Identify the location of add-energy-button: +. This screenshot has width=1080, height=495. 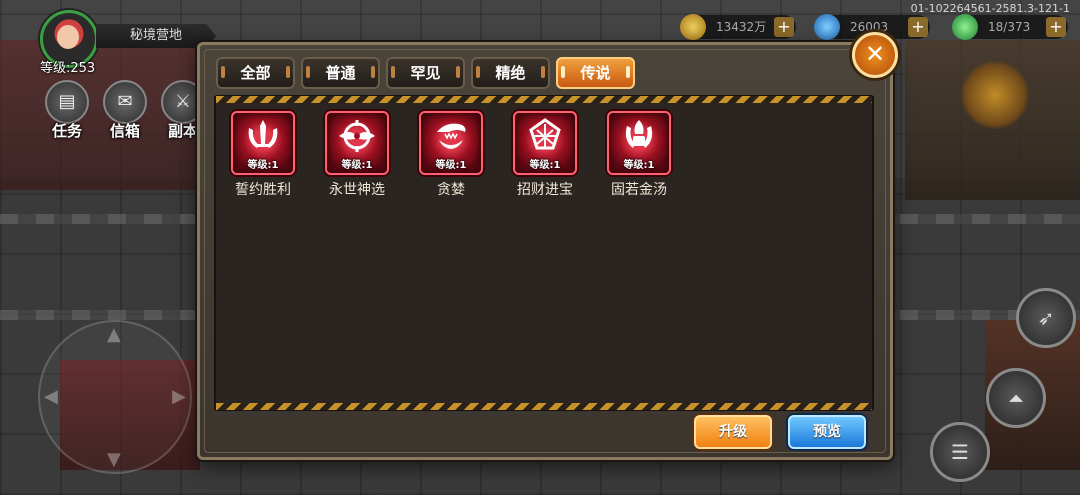
(1056, 27).